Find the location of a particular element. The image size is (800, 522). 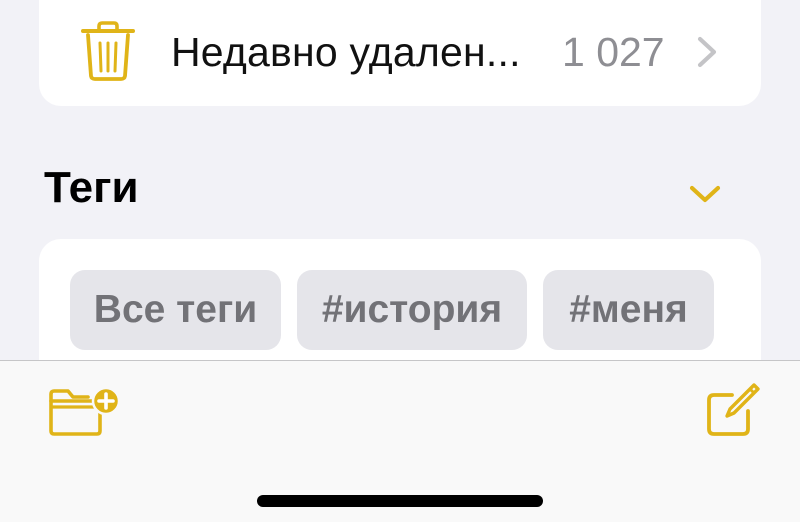

tag-chip-history: #история is located at coordinates (412, 310).